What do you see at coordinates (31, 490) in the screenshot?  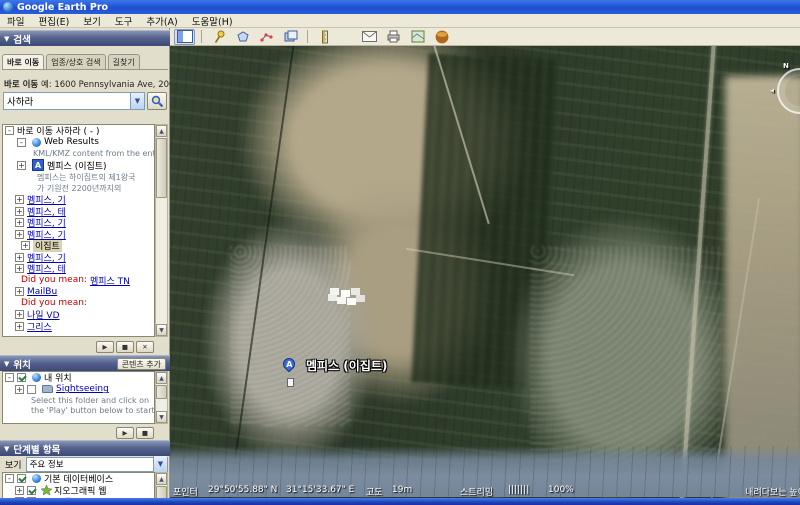 I see `geographic-web-checkbox` at bounding box center [31, 490].